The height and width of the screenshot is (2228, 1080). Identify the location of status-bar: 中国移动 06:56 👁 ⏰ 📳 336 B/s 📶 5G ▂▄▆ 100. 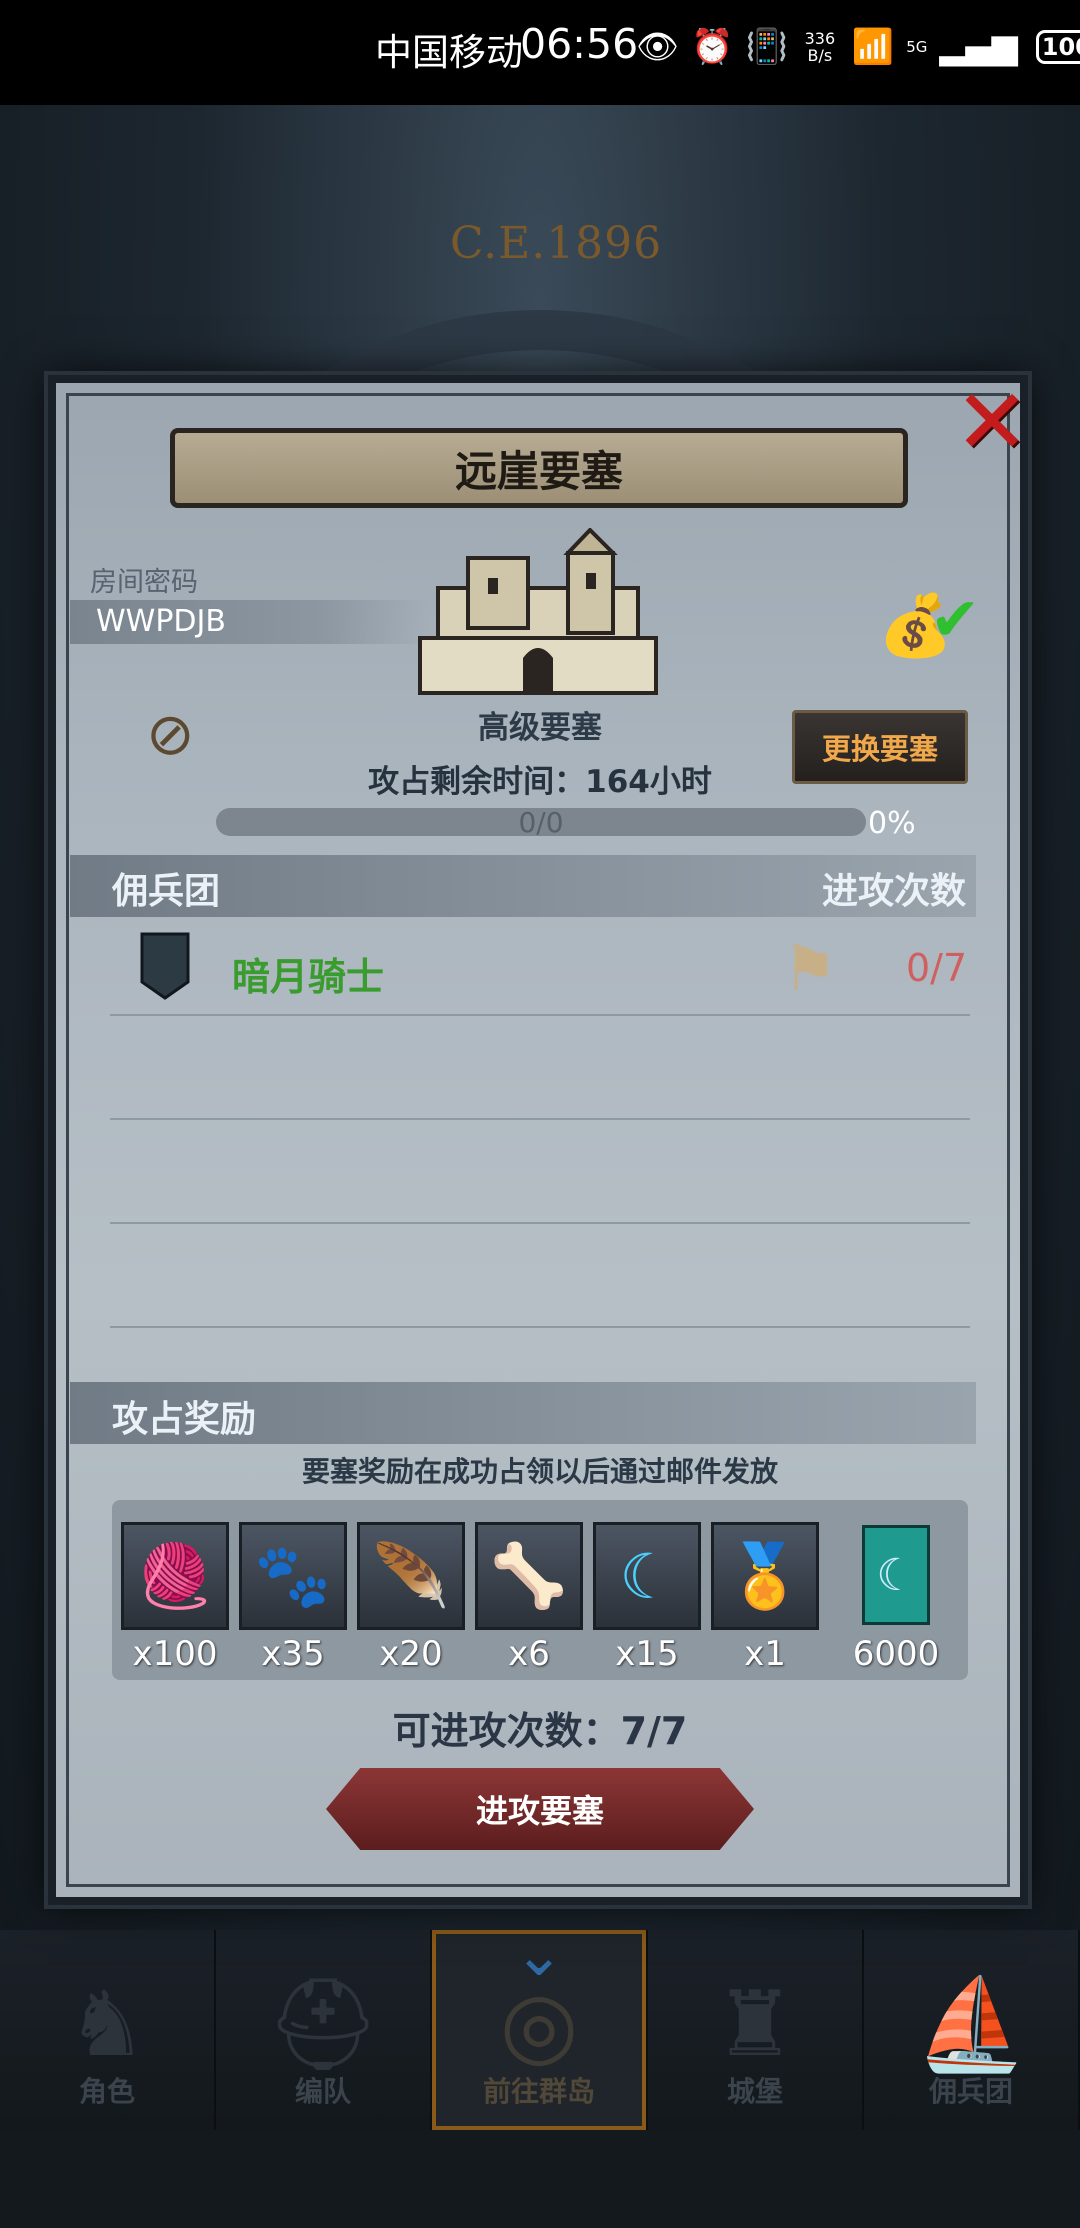
(540, 52).